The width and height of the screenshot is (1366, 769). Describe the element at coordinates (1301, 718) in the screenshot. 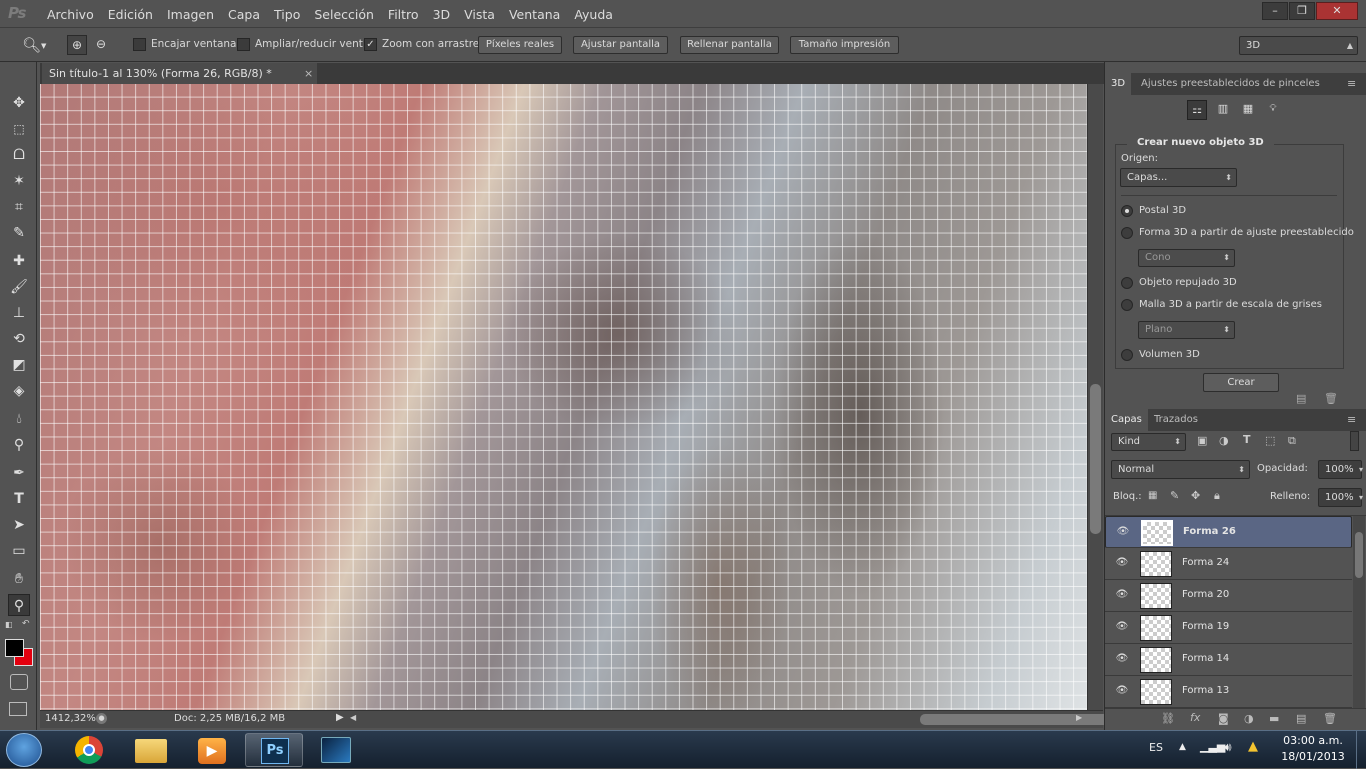

I see `new-layer-icon: ▤` at that location.